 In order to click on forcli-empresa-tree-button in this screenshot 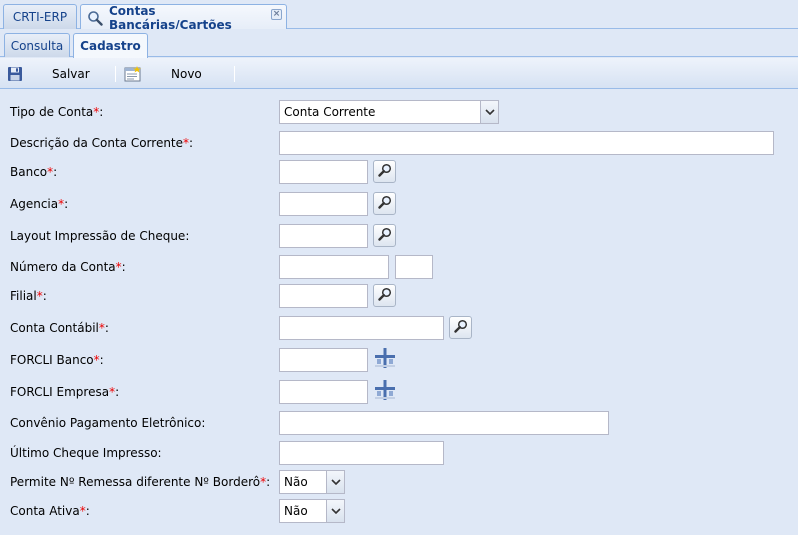, I will do `click(384, 391)`.